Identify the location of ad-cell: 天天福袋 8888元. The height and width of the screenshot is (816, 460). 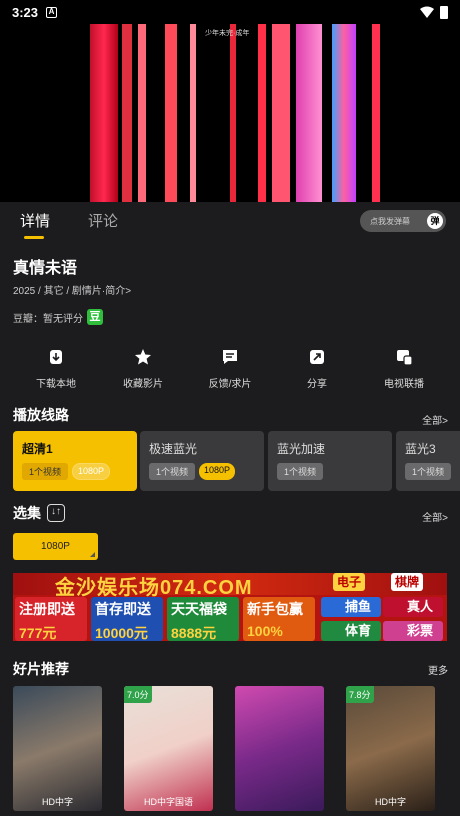
(203, 619).